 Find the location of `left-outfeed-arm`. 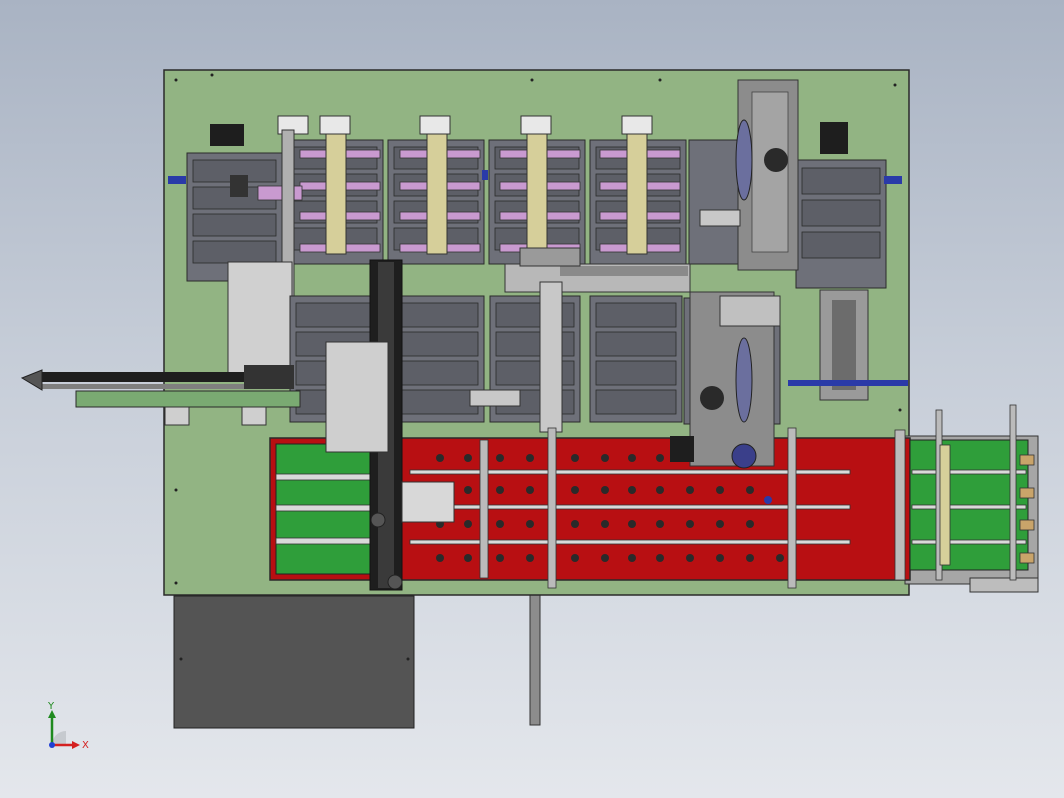

left-outfeed-arm is located at coordinates (160, 395).